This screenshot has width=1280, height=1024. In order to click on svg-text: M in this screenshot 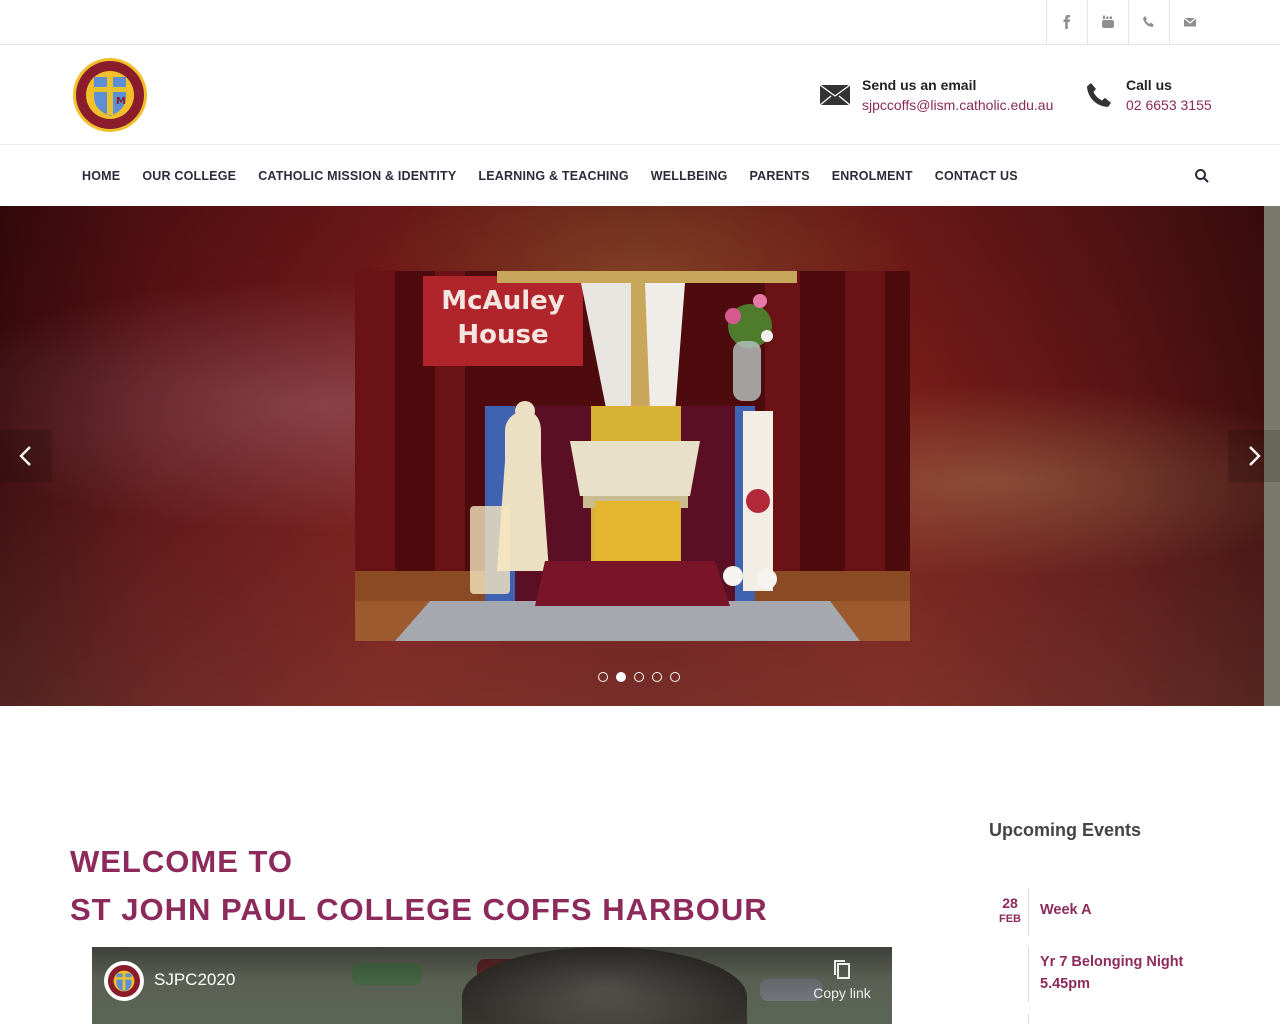, I will do `click(121, 101)`.